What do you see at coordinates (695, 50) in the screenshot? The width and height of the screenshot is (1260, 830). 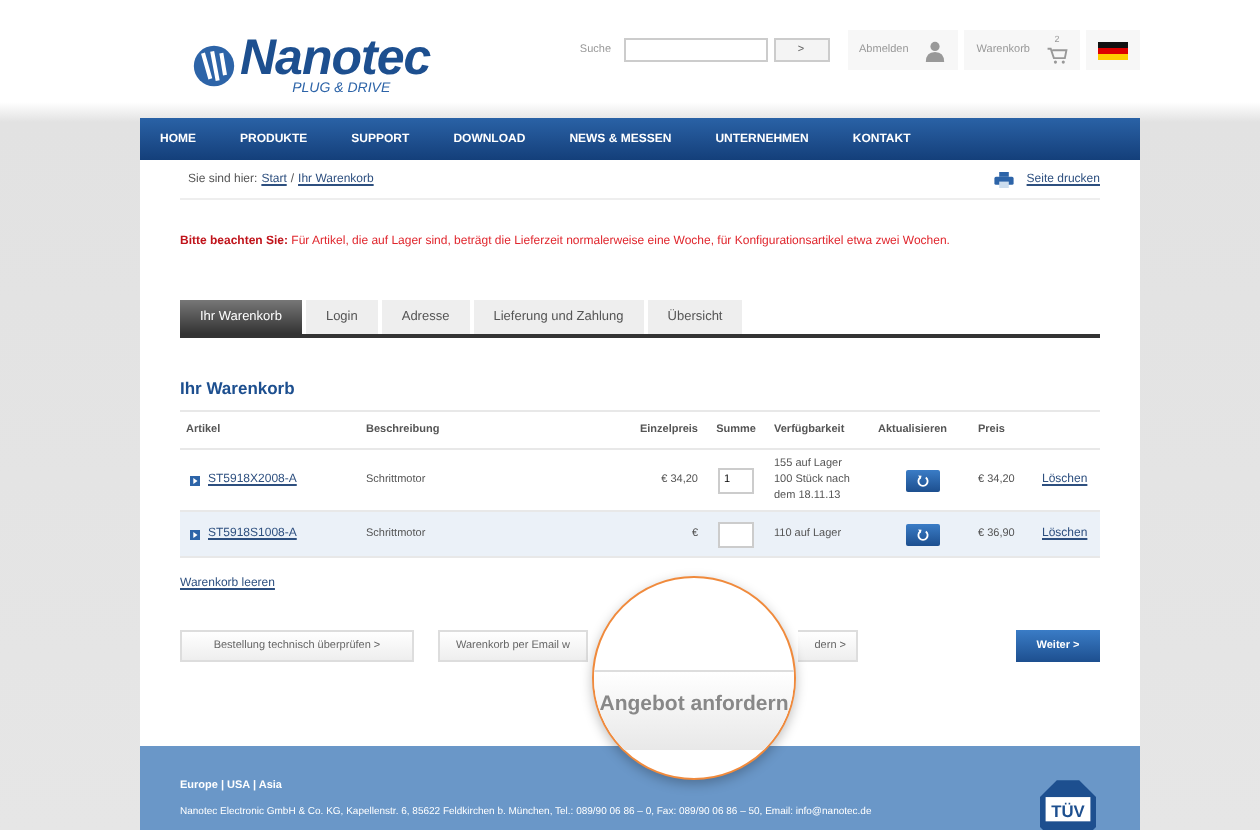 I see `search-field` at bounding box center [695, 50].